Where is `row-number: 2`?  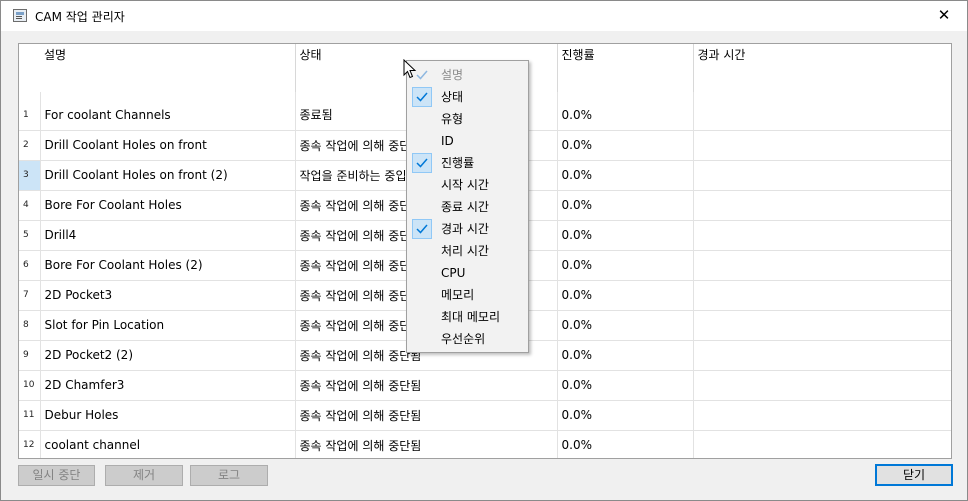 row-number: 2 is located at coordinates (30, 145).